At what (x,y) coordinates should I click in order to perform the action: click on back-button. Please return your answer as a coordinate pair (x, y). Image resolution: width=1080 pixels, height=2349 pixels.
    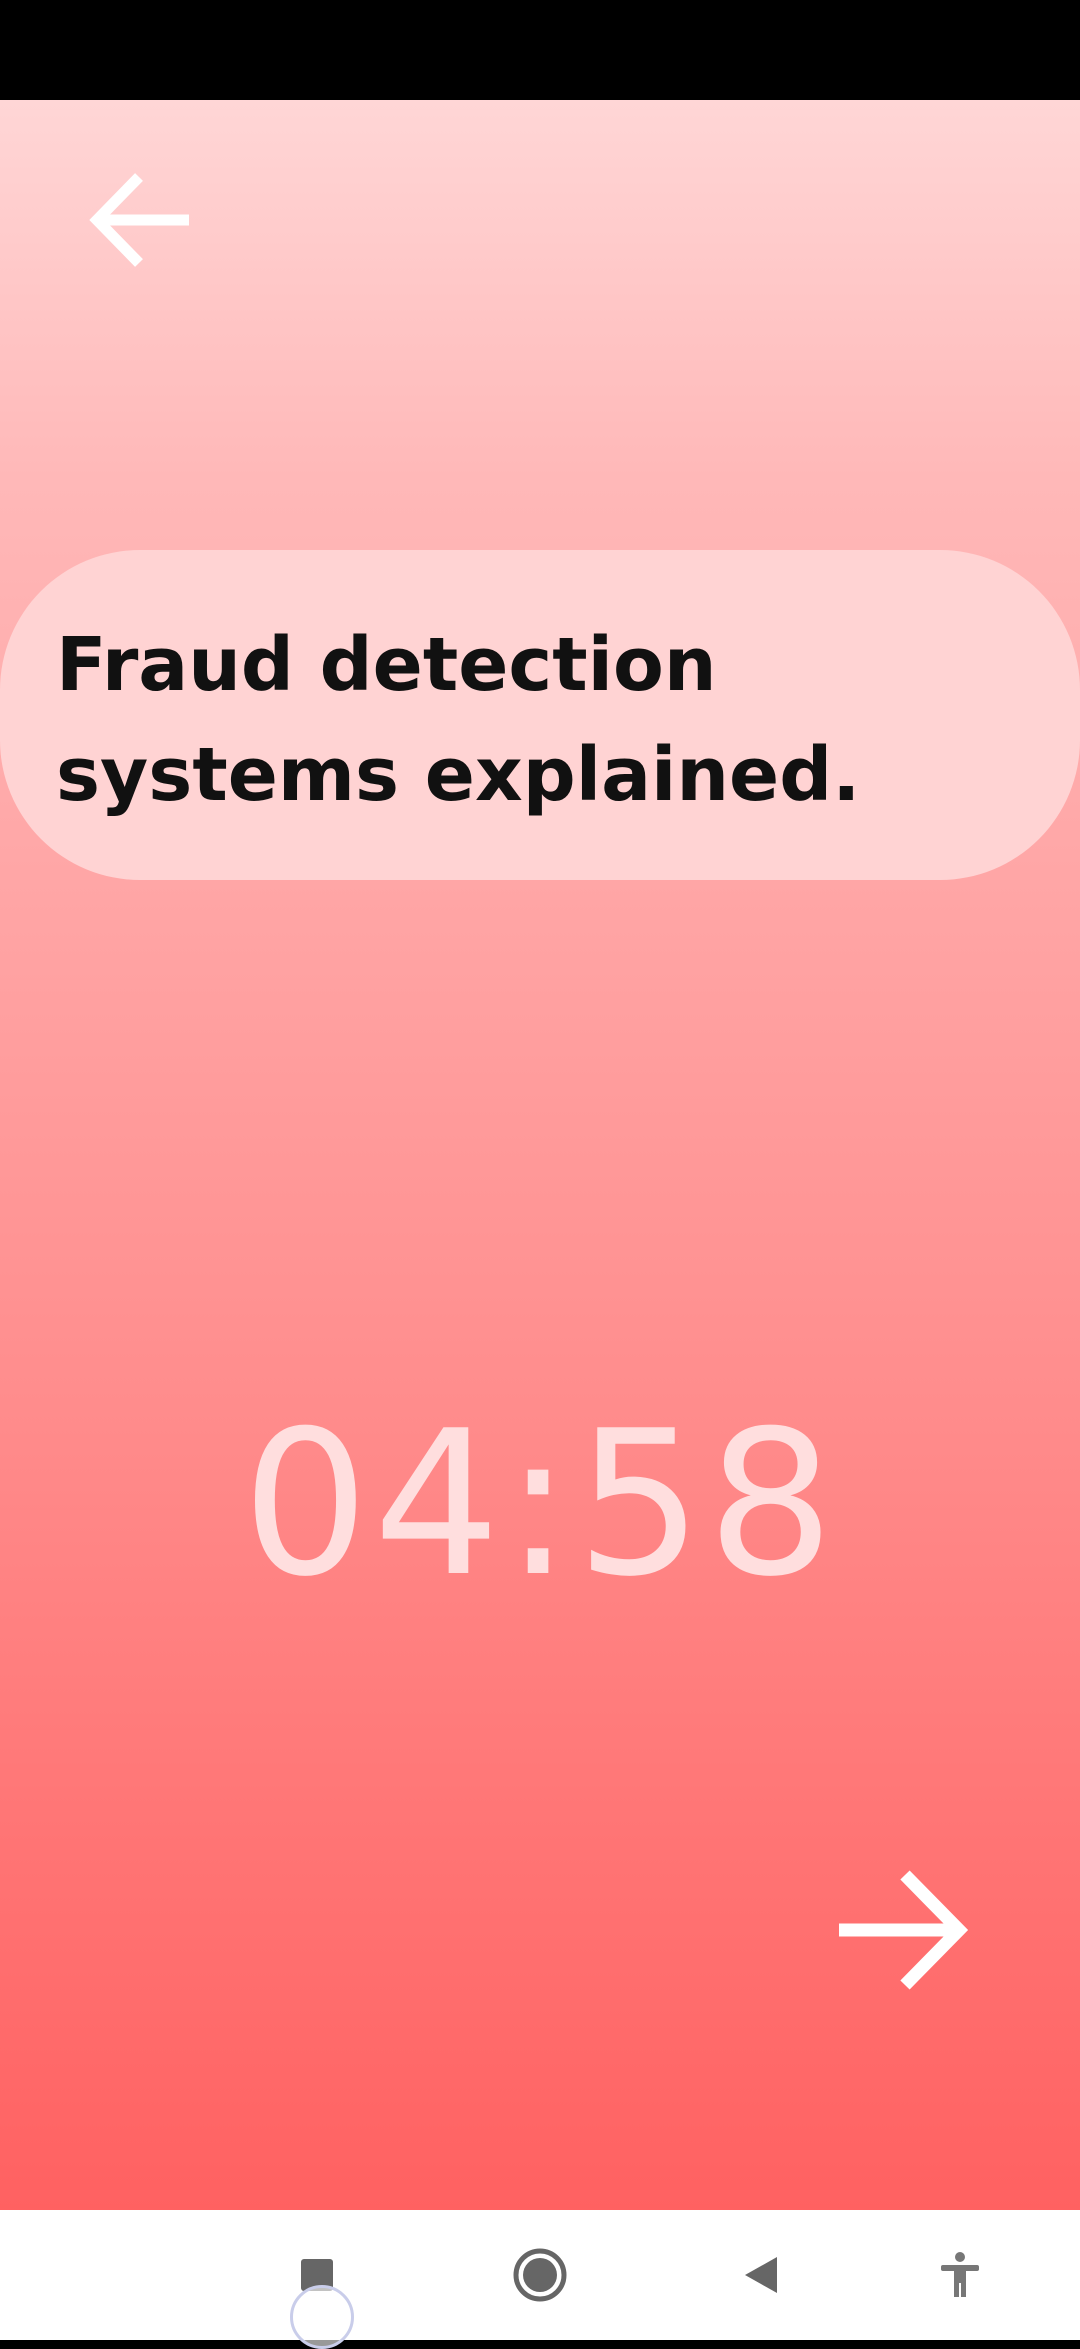
    Looking at the image, I should click on (140, 220).